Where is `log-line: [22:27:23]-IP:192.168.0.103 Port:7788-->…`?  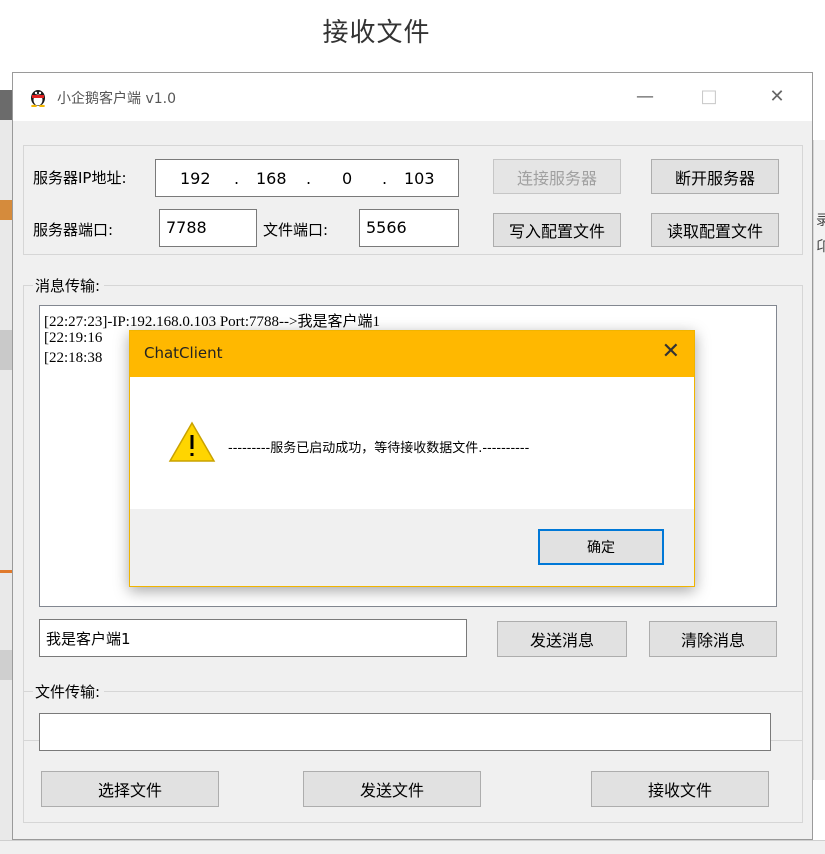
log-line: [22:27:23]-IP:192.168.0.103 Port:7788-->… is located at coordinates (212, 322).